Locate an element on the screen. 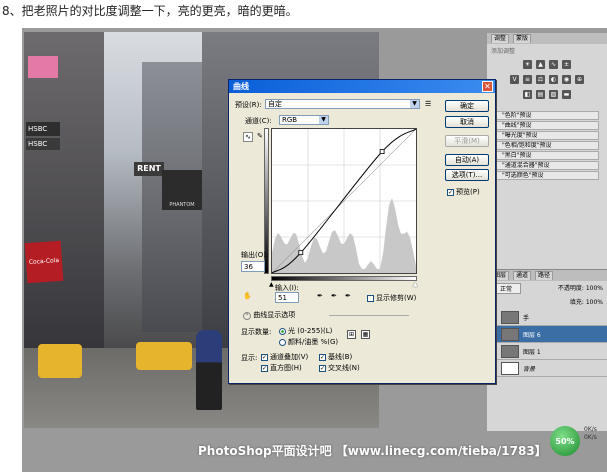 The height and width of the screenshot is (472, 607). baseline-checkbox: ✓ 基线(B) is located at coordinates (335, 357).